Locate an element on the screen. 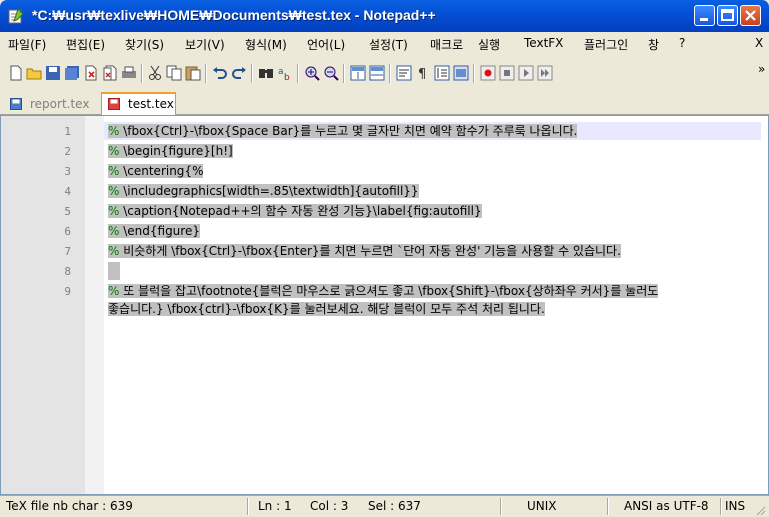 Image resolution: width=769 pixels, height=517 pixels. menu-plugins: 플러그인 is located at coordinates (606, 44).